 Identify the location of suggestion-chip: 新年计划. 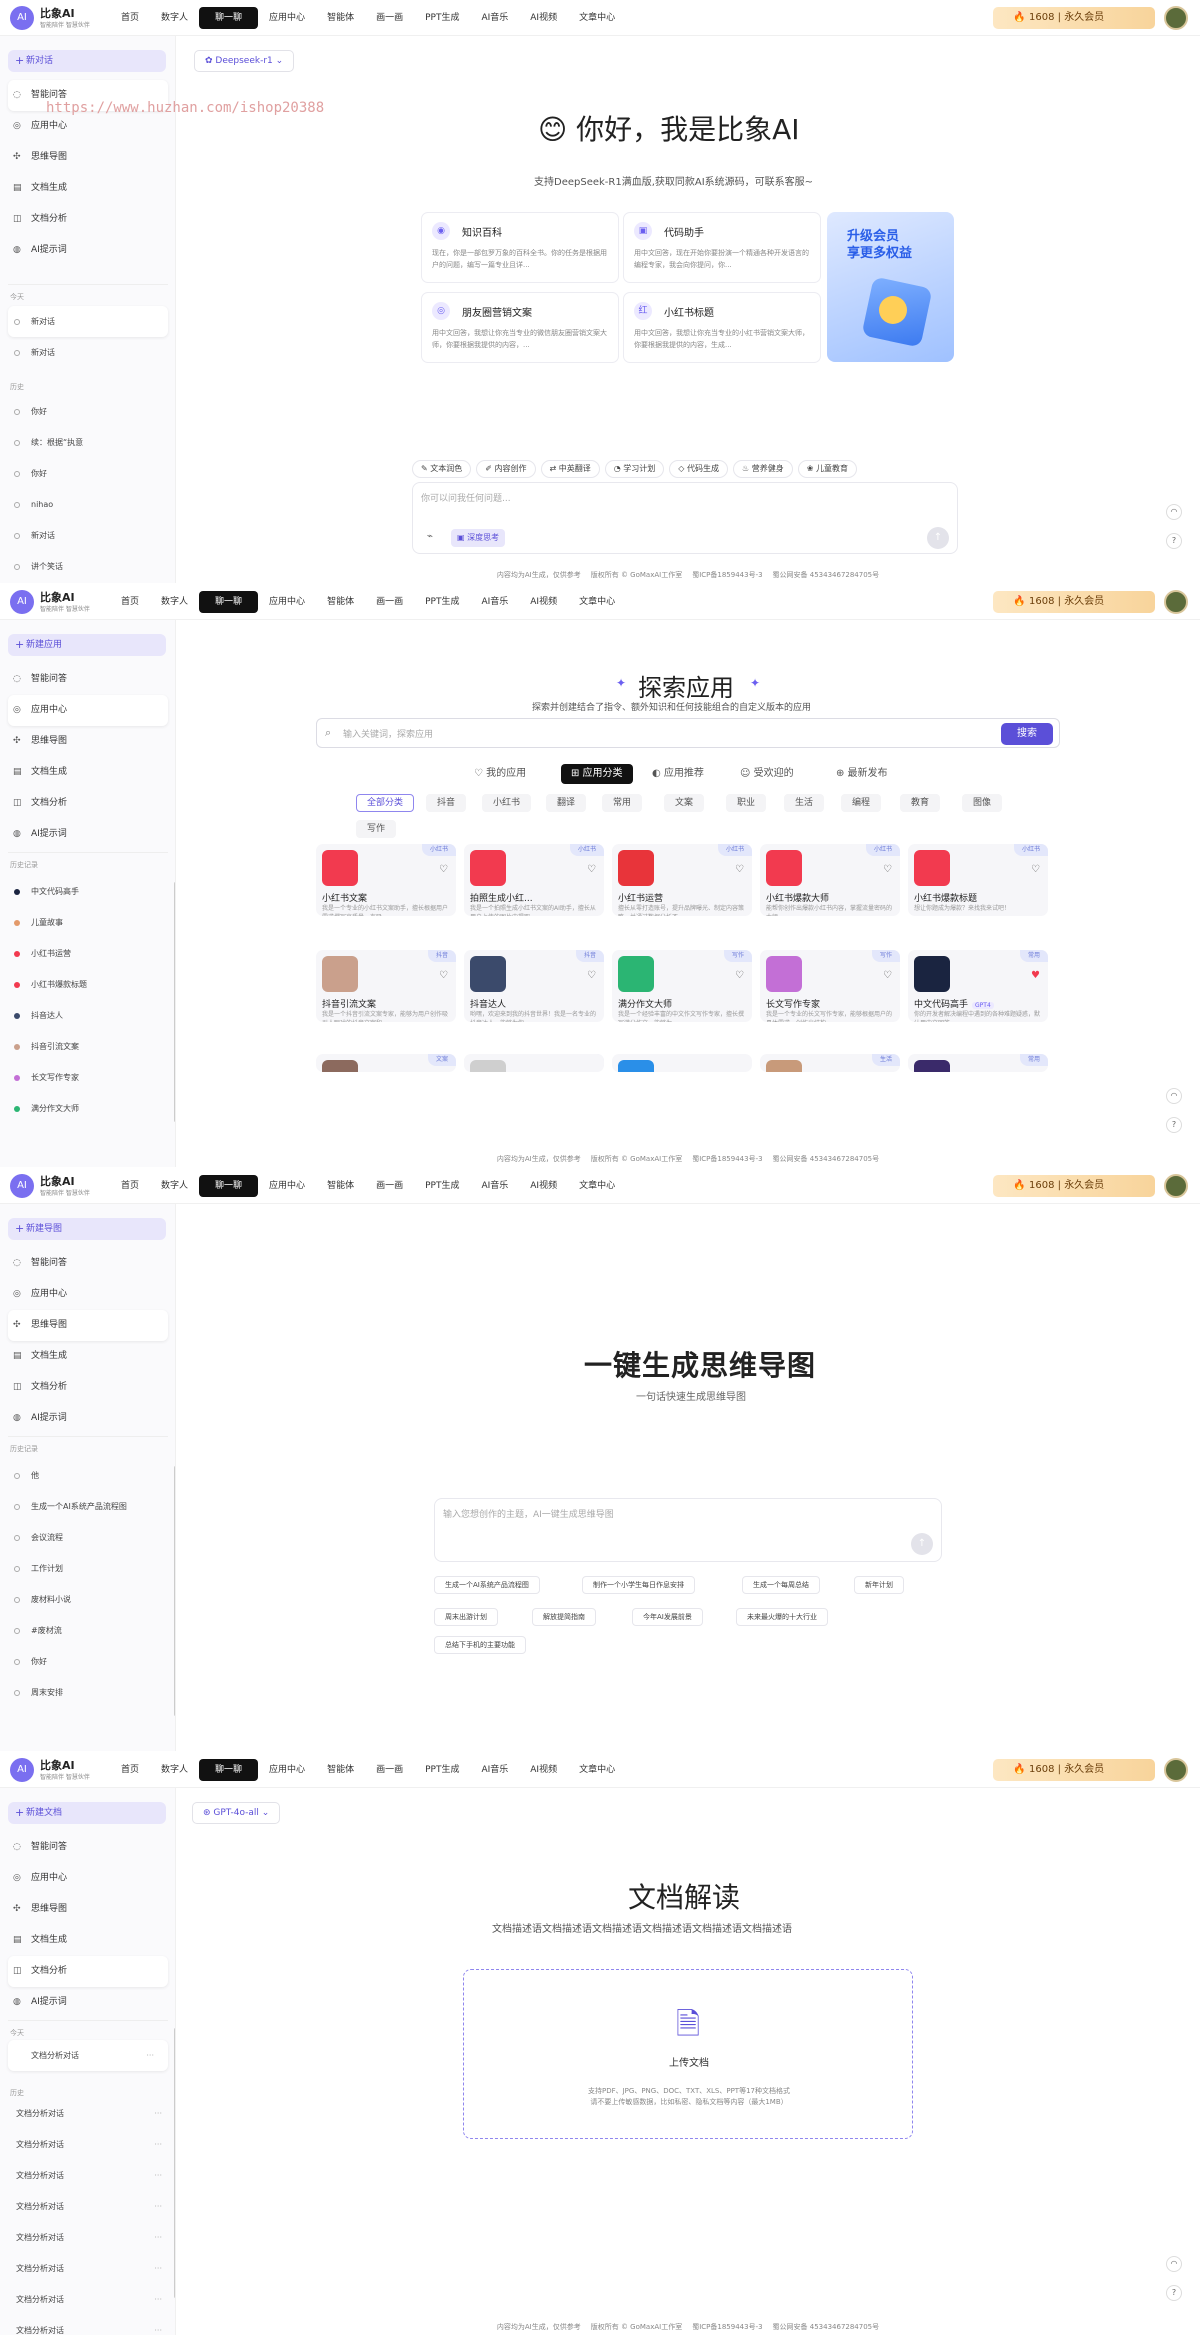
(879, 1585).